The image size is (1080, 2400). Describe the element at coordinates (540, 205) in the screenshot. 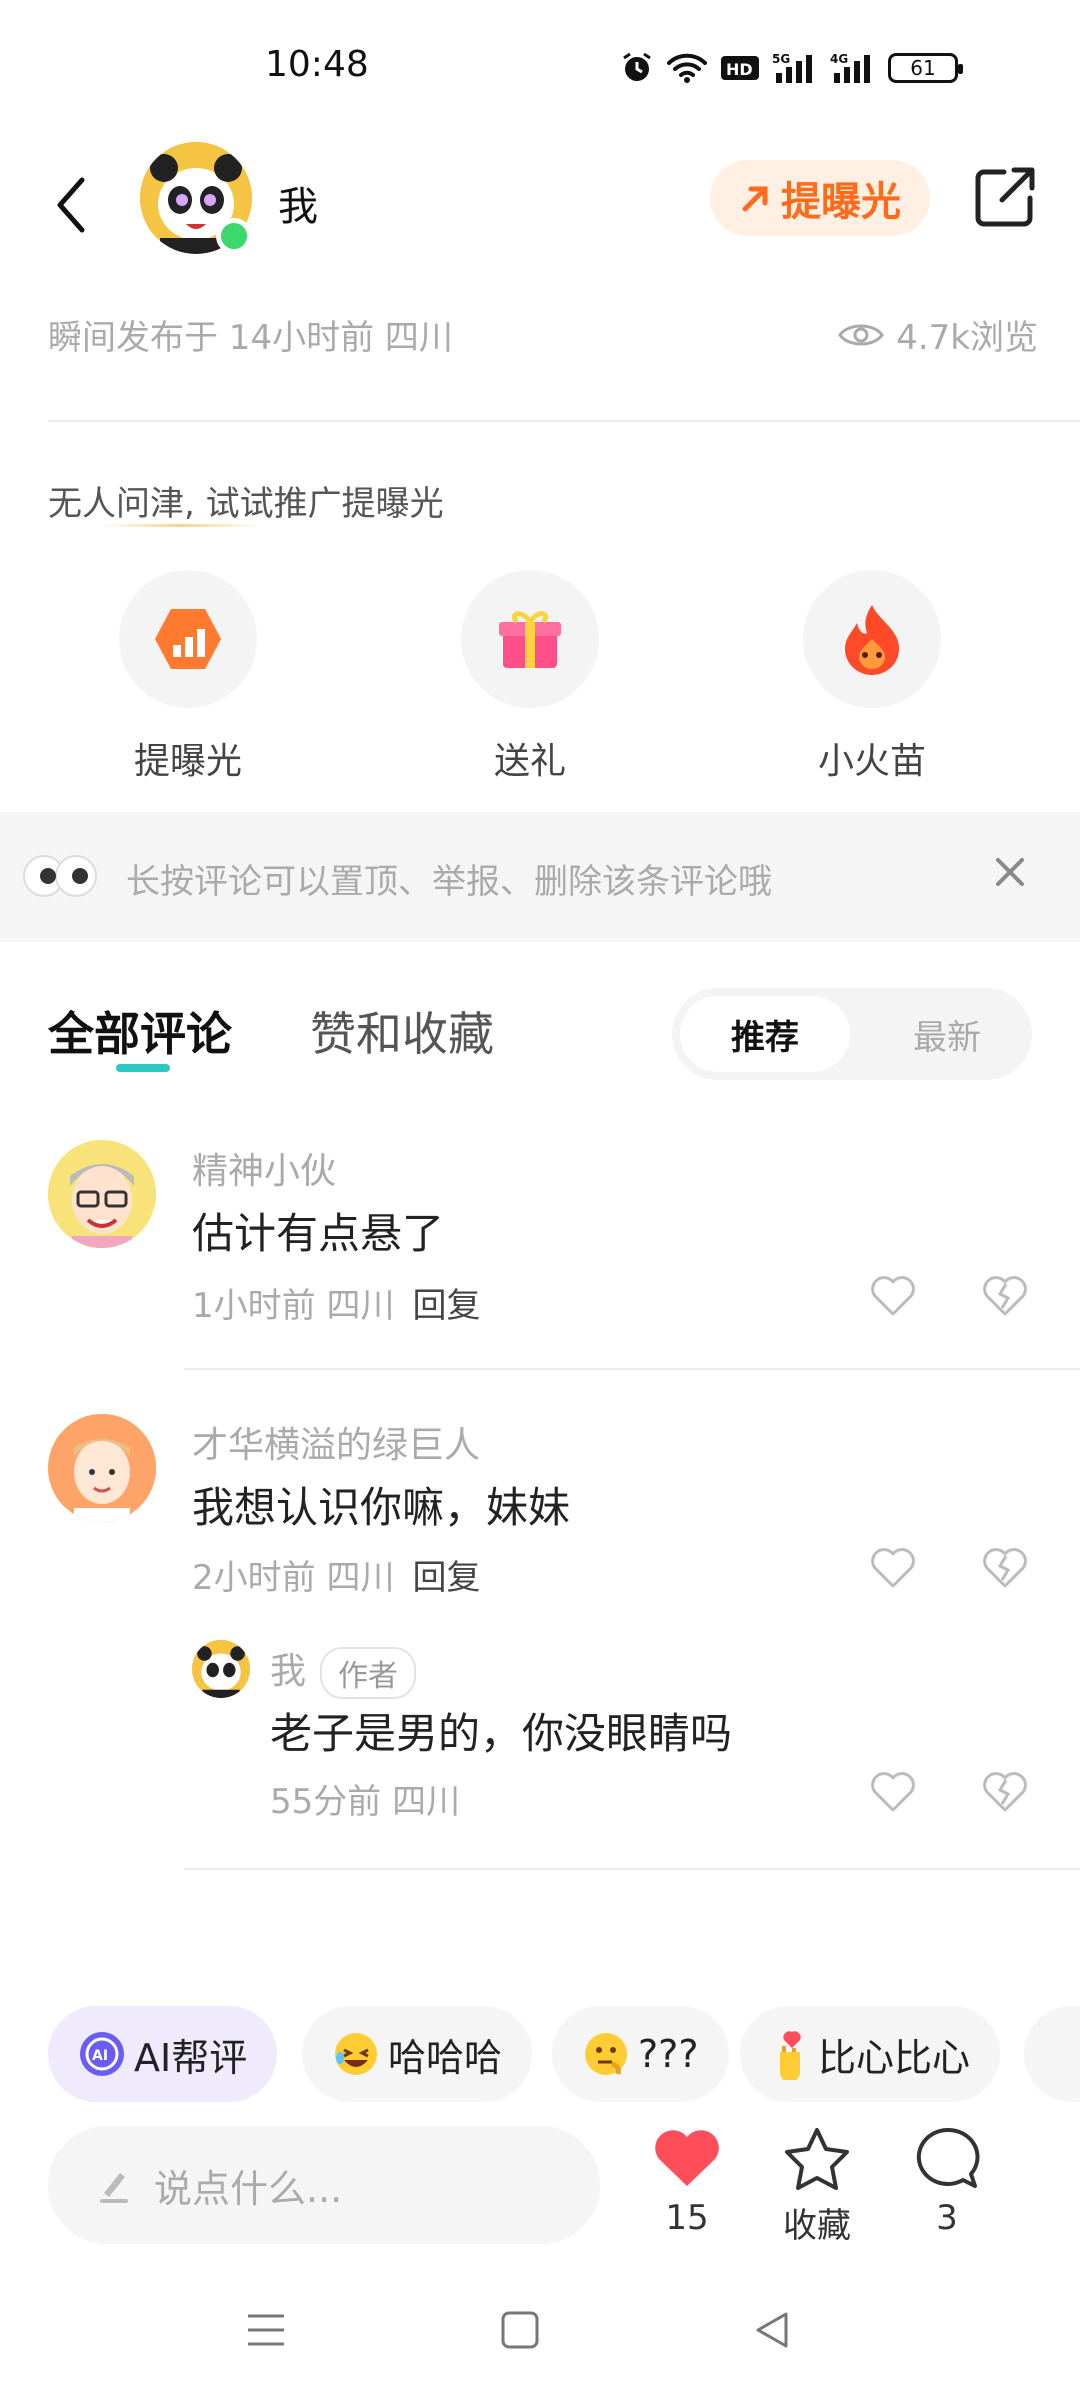

I see `post-header: 我 提曝光` at that location.